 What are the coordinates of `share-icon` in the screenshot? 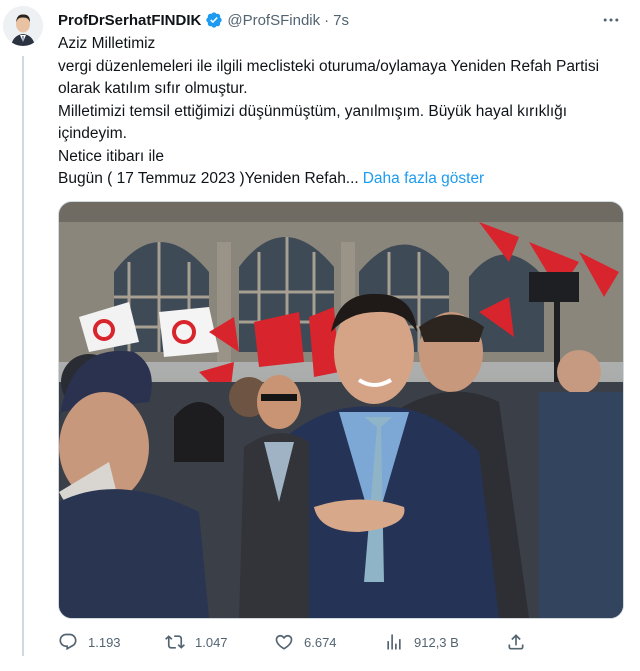 It's located at (516, 642).